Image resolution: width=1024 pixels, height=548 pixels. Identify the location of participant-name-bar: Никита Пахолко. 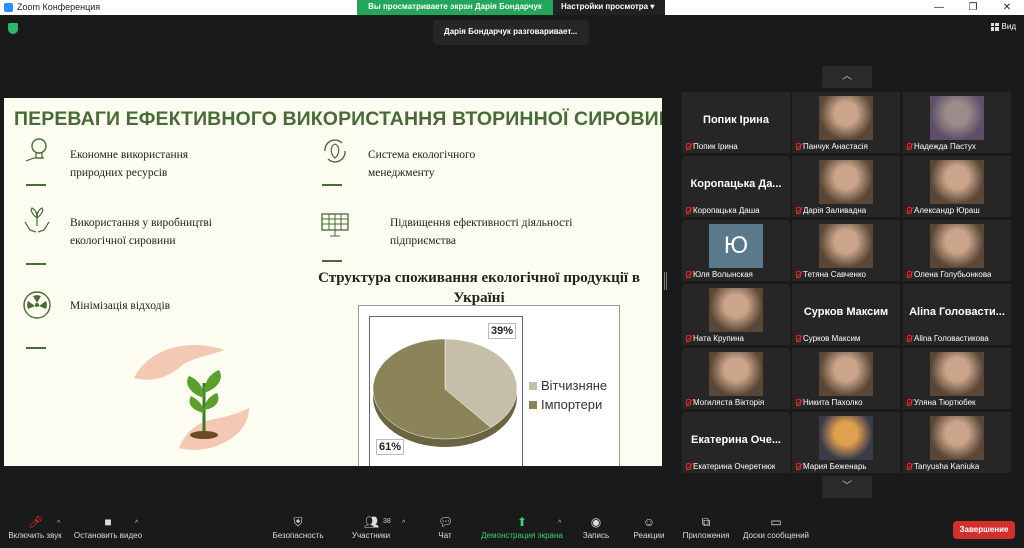
(829, 402).